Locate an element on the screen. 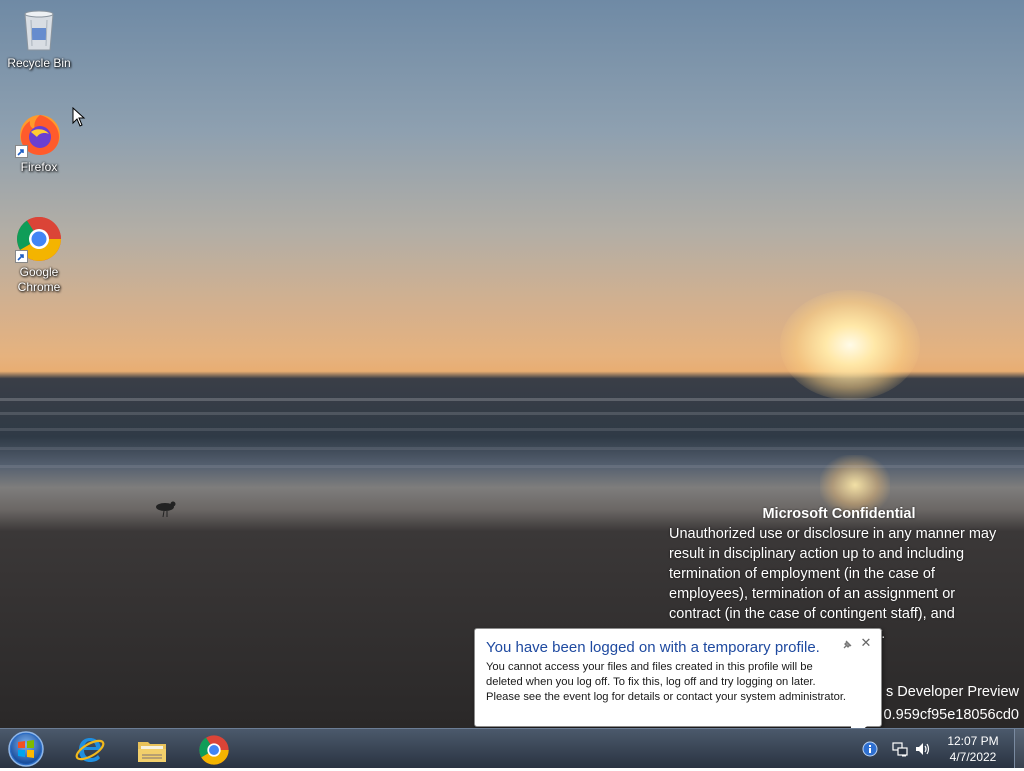 This screenshot has height=771, width=1024. taskbar-chrome-button is located at coordinates (213, 749).